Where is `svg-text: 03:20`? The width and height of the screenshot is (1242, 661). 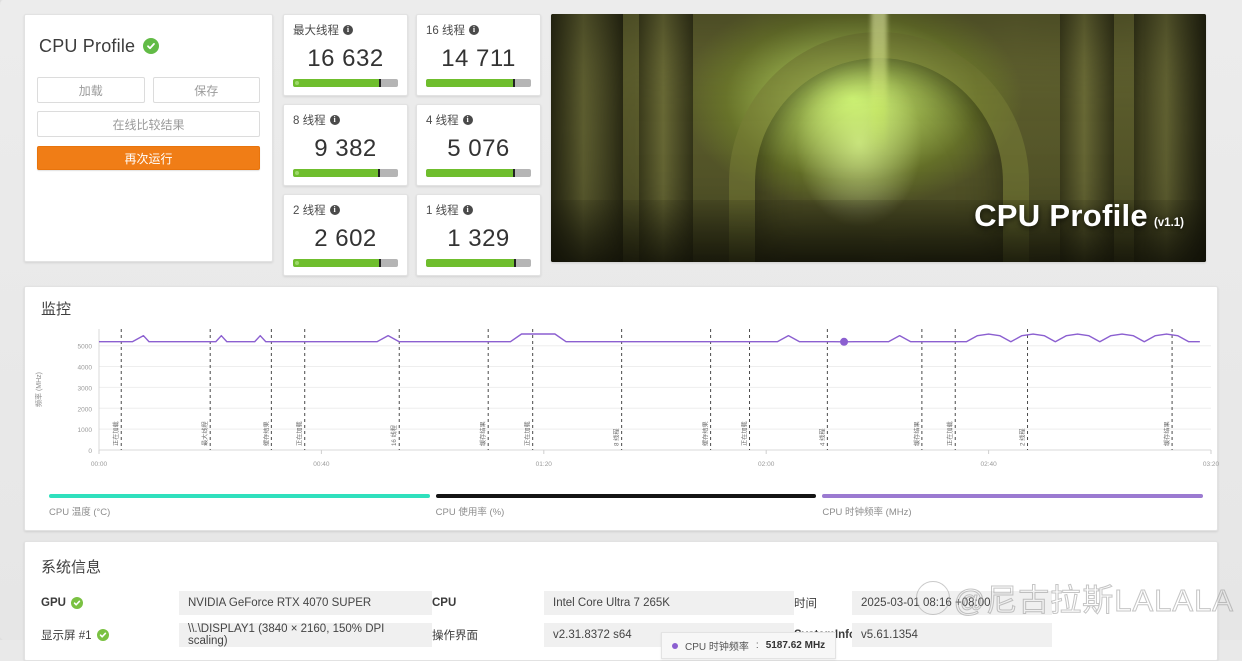
svg-text: 03:20 is located at coordinates (1211, 464).